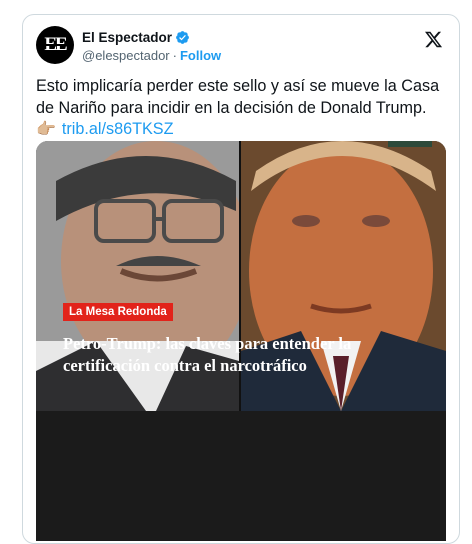 This screenshot has height=544, width=472. Describe the element at coordinates (46, 129) in the screenshot. I see `pointing-hand-emoji: 👉🏼` at that location.